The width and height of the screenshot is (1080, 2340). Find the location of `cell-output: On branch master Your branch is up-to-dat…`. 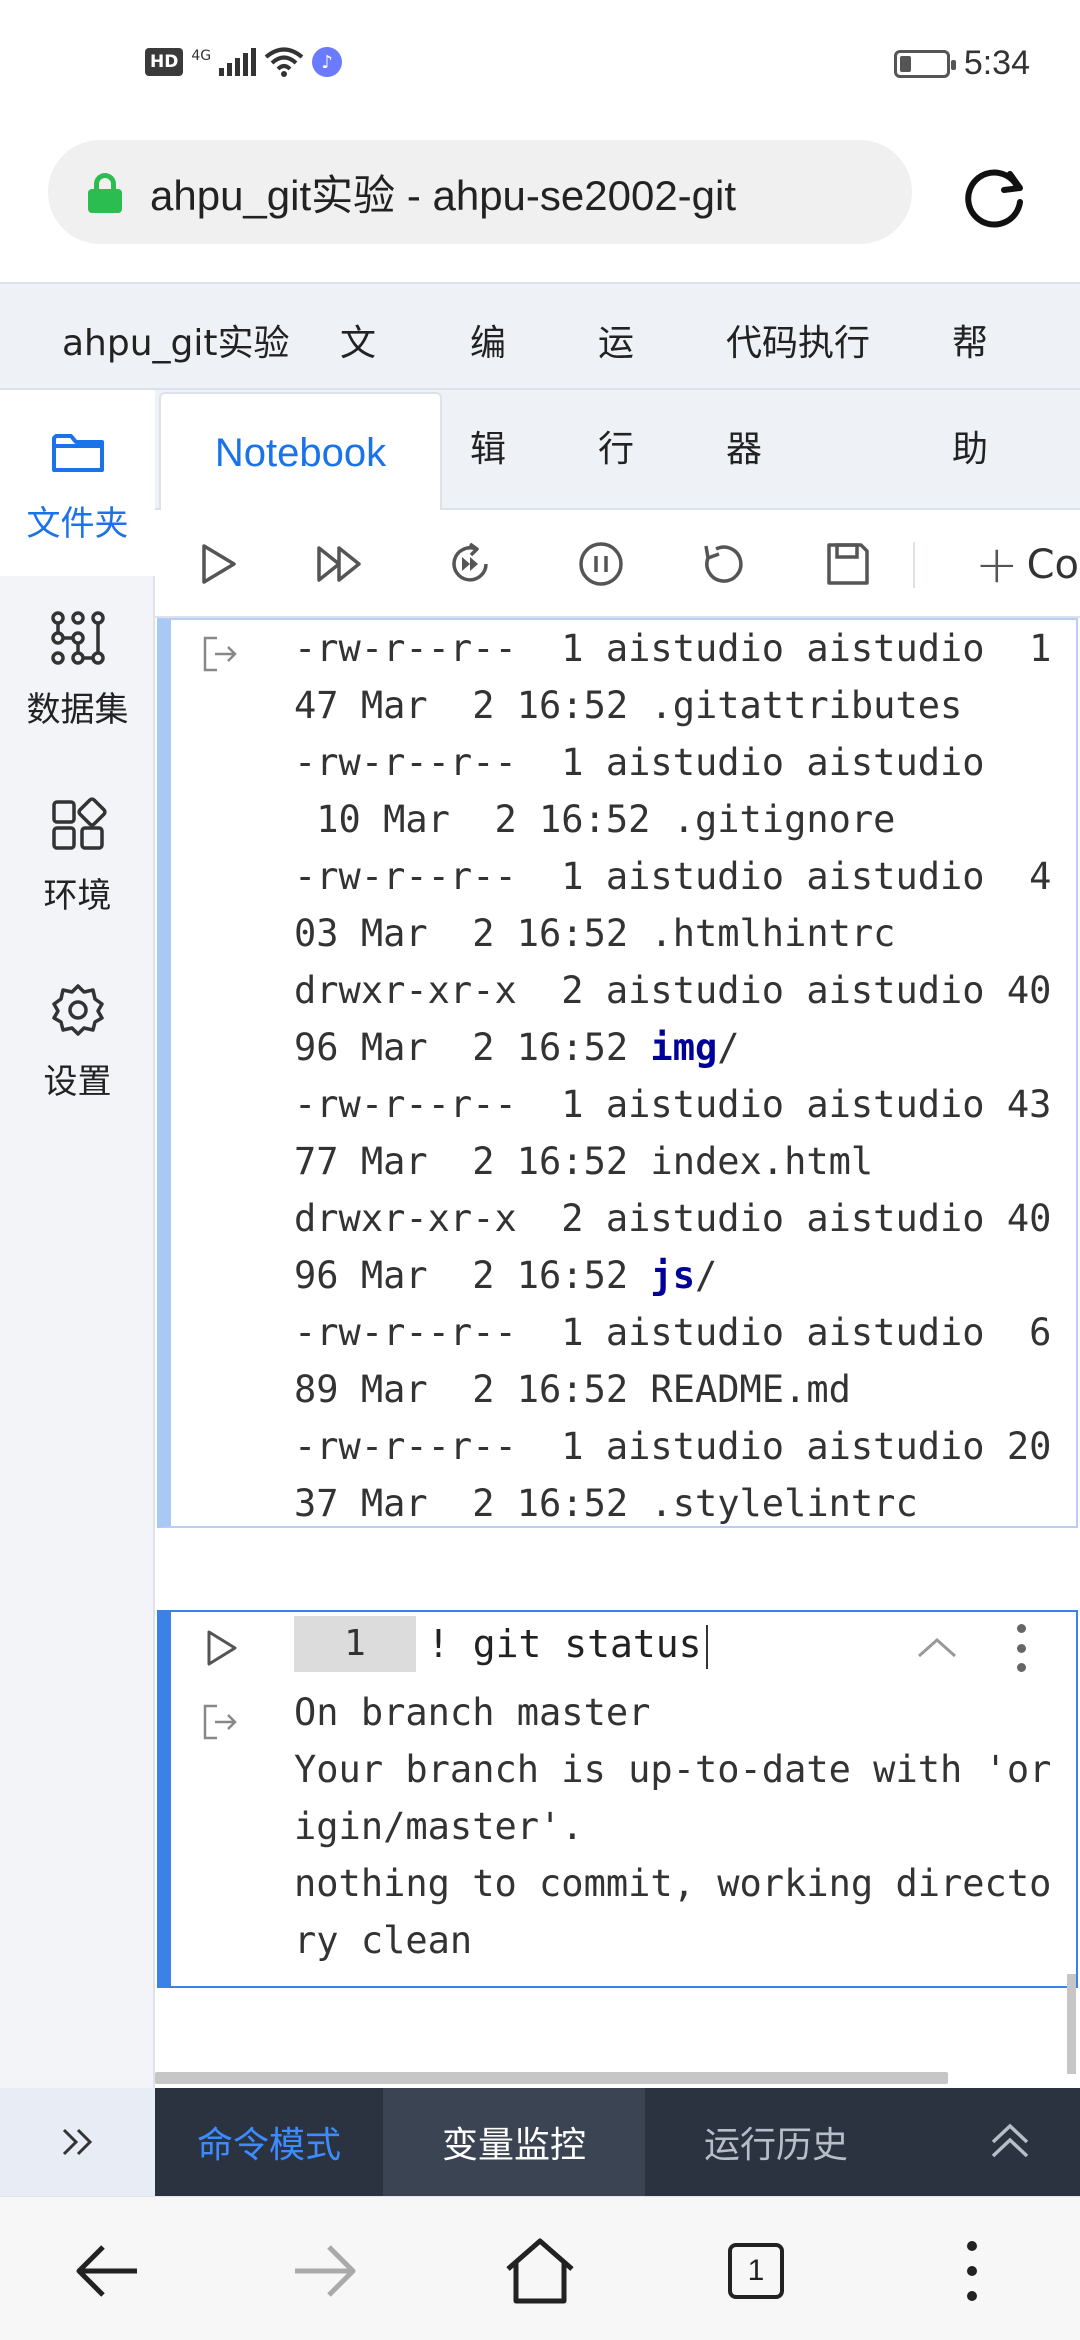

cell-output: On branch master Your branch is up-to-dat… is located at coordinates (672, 1826).